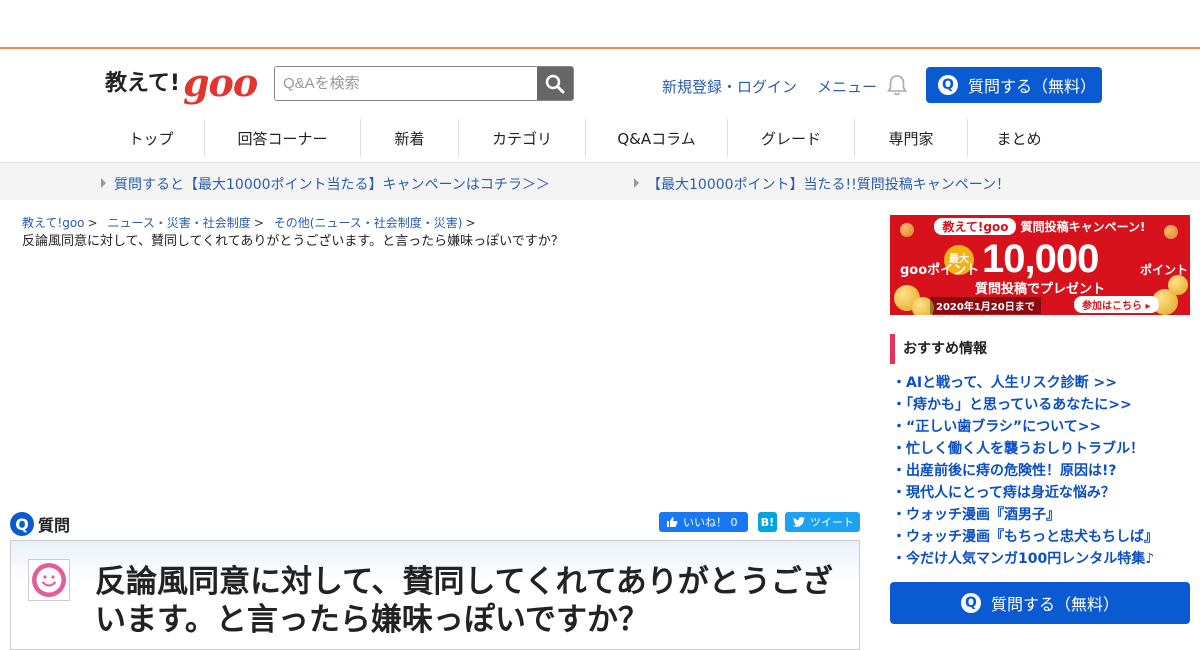 This screenshot has width=1200, height=650. What do you see at coordinates (332, 185) in the screenshot?
I see `campaign-left-label: 質問すると【最大10000ポイント当たる】キャンペーンはコチラ＞＞` at bounding box center [332, 185].